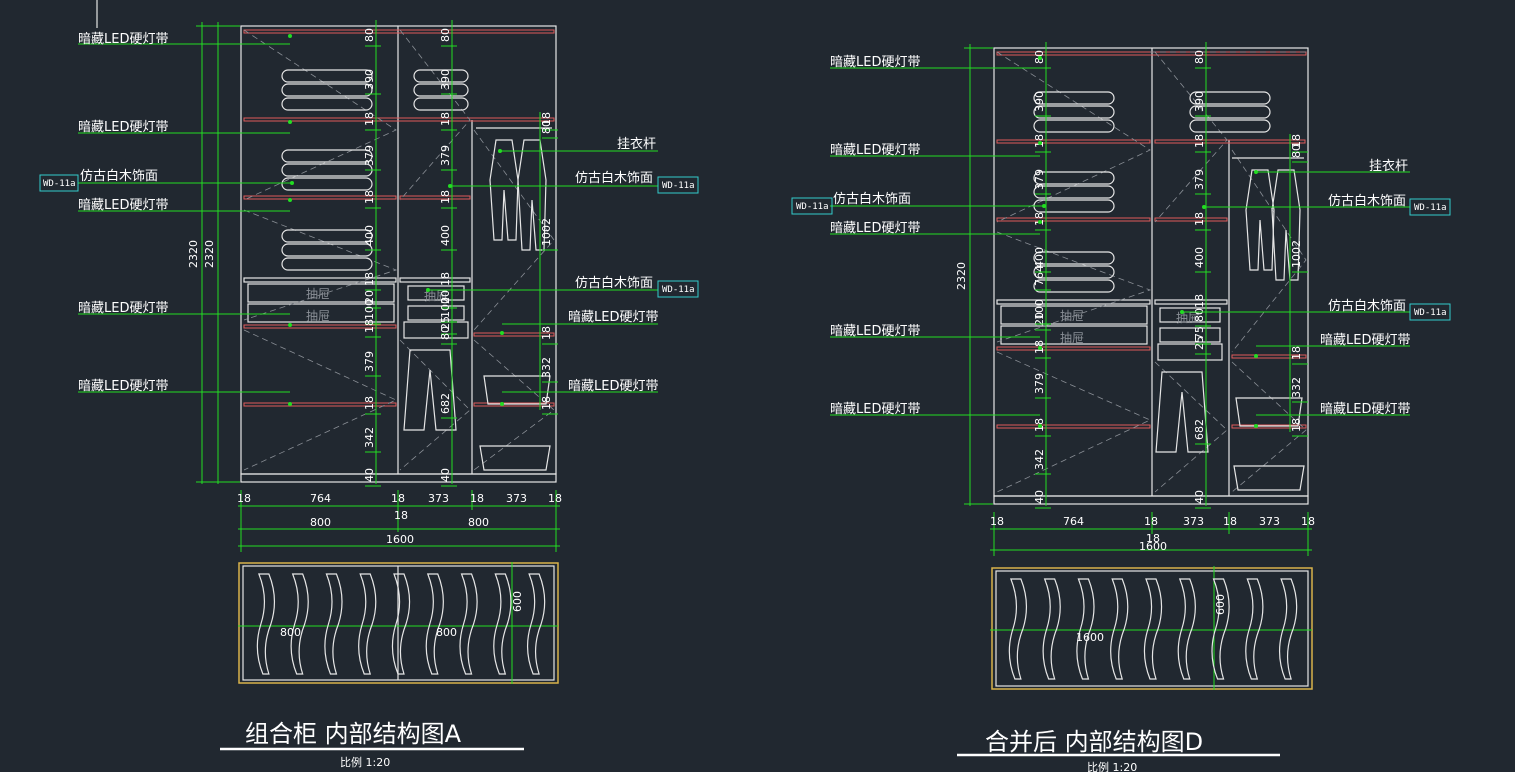 This screenshot has width=1515, height=772. I want to click on scale-a: 比例 1:20, so click(365, 762).